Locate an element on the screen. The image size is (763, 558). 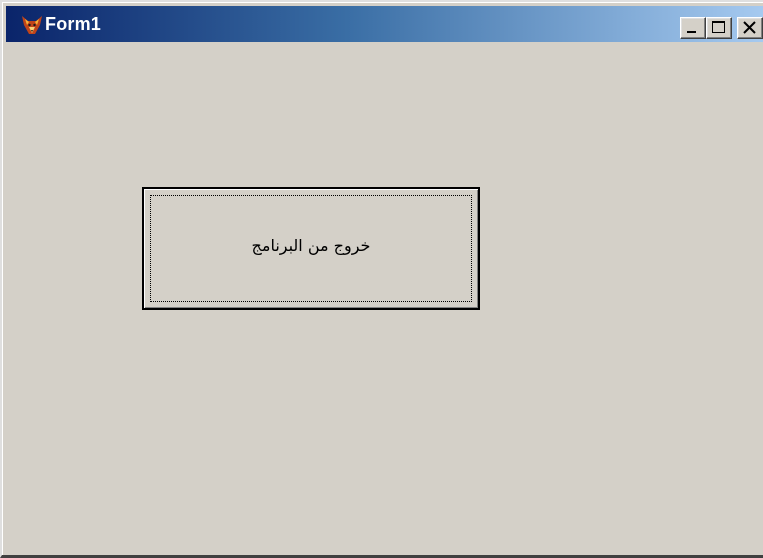
title-bar: Form1 is located at coordinates (384, 24).